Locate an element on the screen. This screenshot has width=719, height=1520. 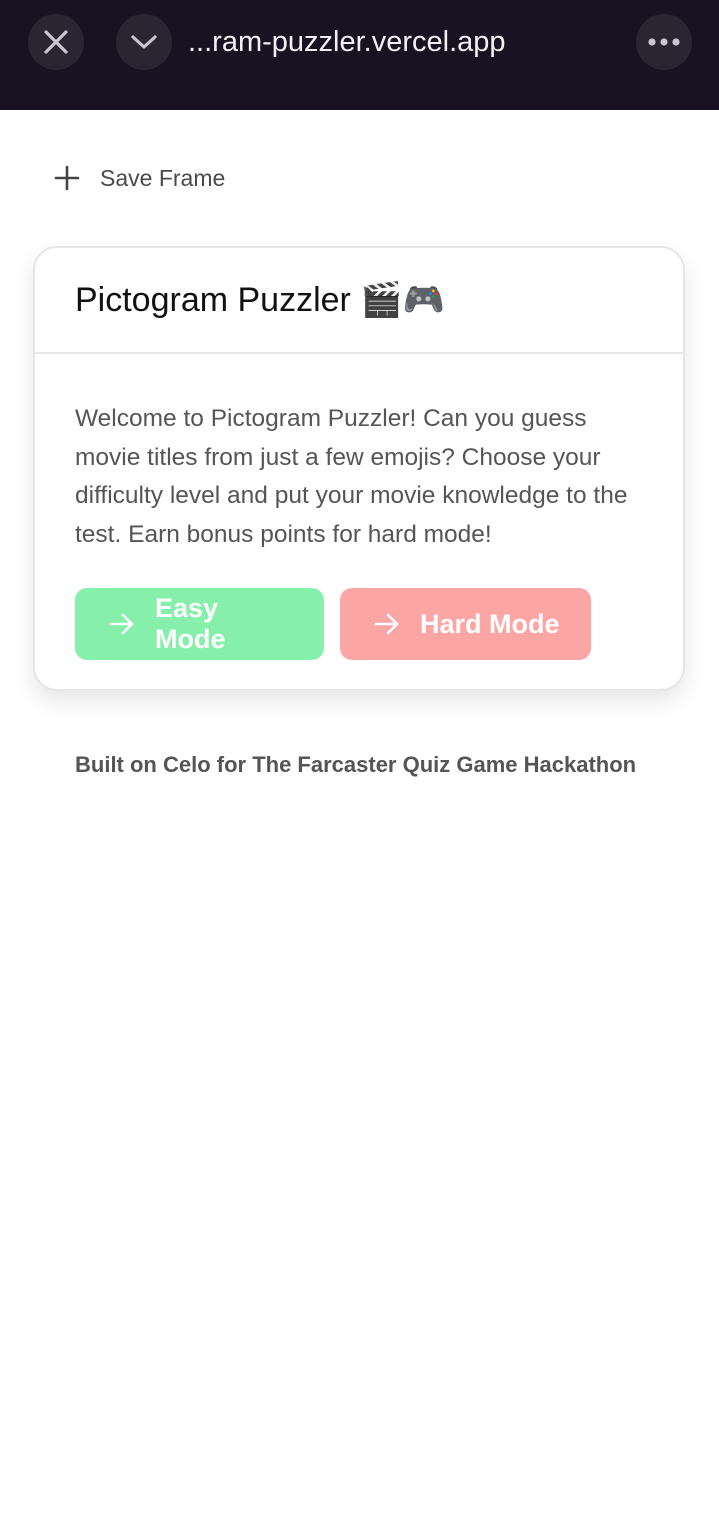
easy-mode-button: Easy Mode is located at coordinates (199, 624).